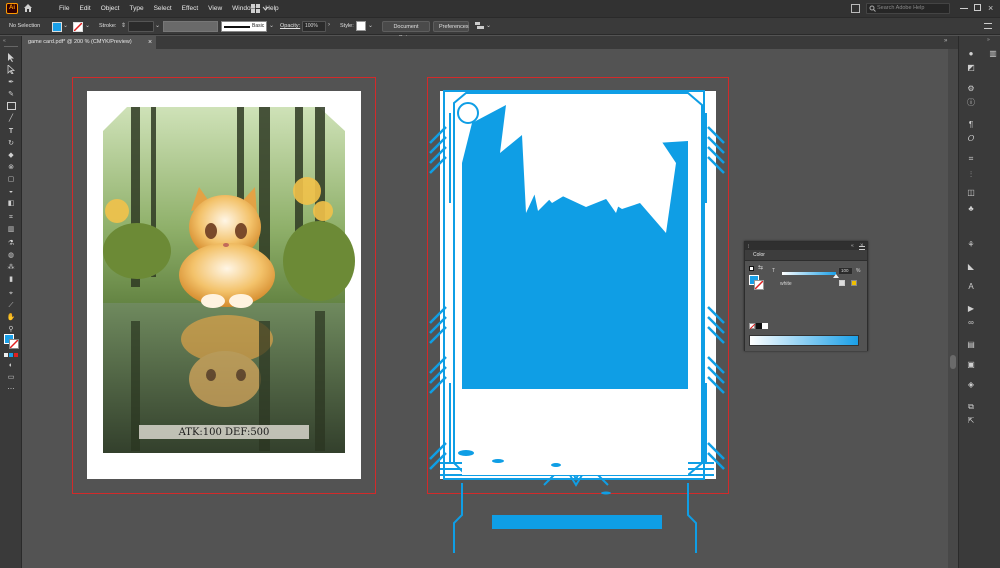 The width and height of the screenshot is (1000, 568). What do you see at coordinates (4, 41) in the screenshot?
I see `collapse-toolbar-icon: «` at bounding box center [4, 41].